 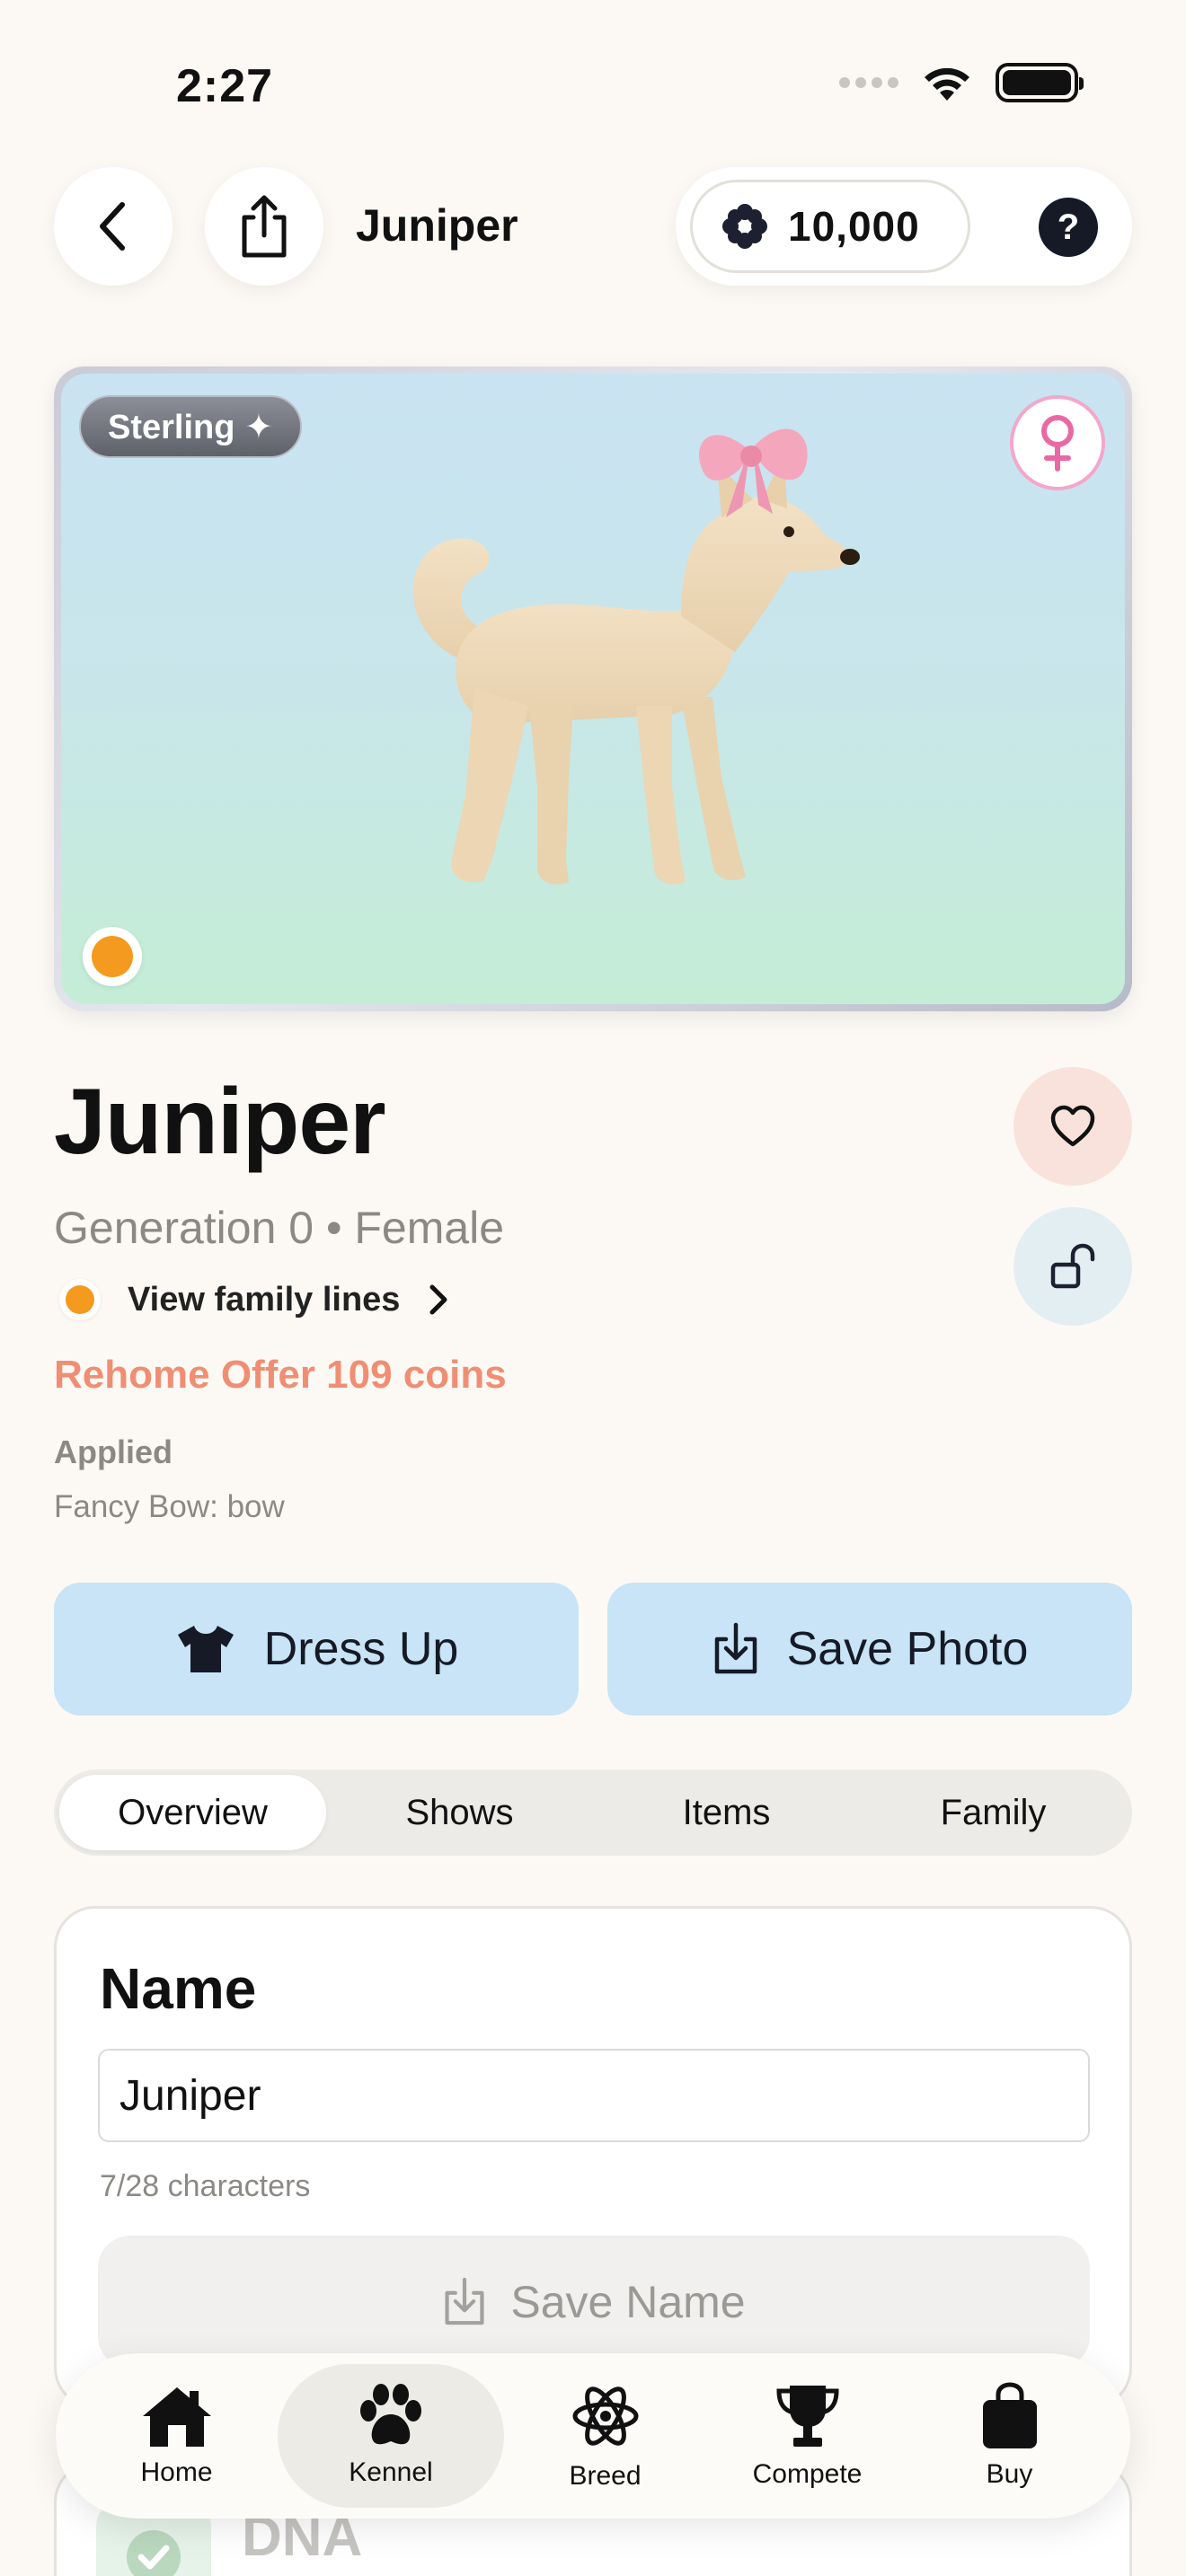 I want to click on section-tabs: Overview Shows Items Family, so click(x=593, y=1812).